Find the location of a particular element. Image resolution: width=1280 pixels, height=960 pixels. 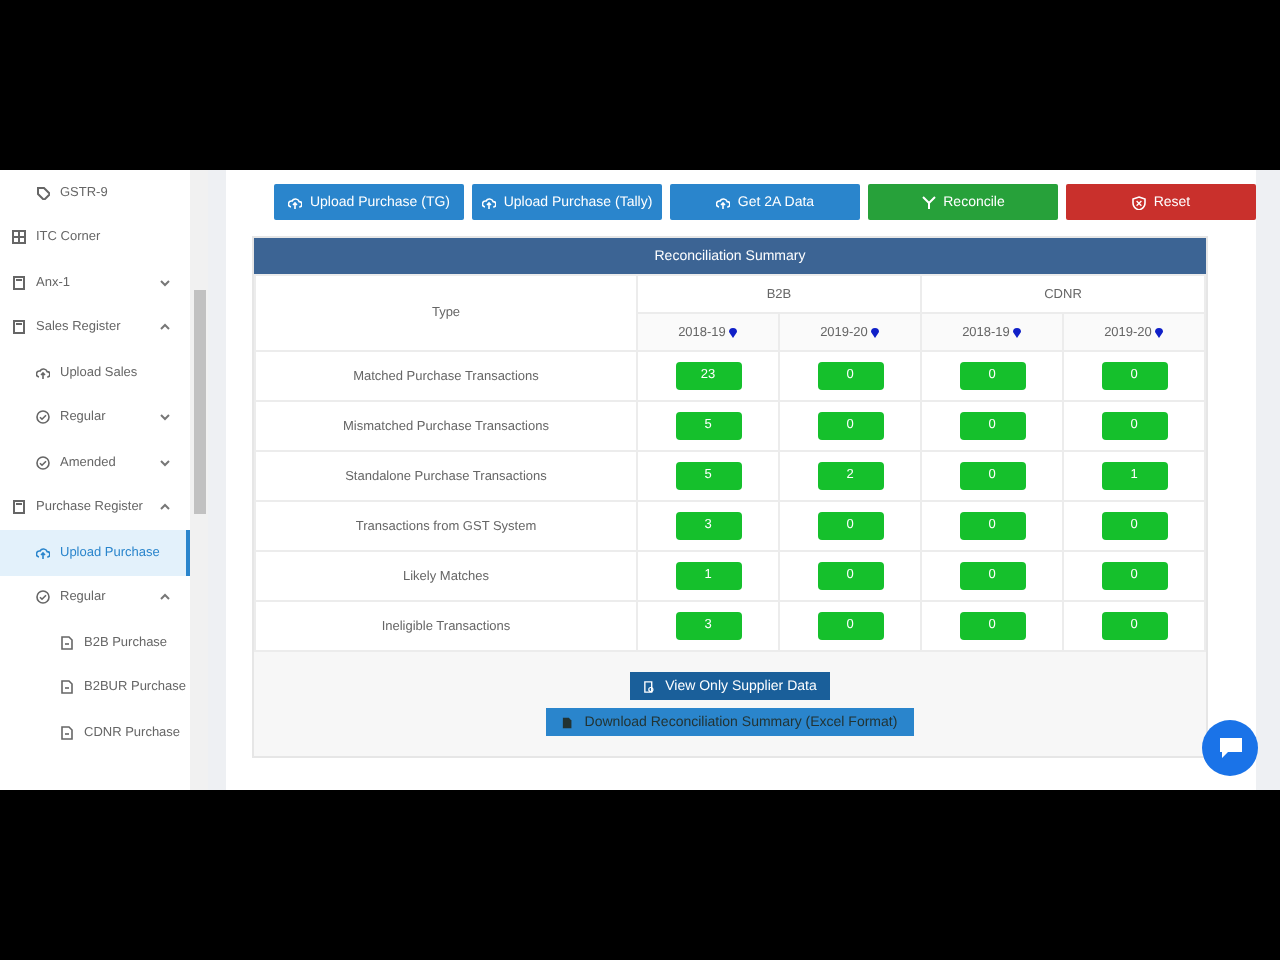

tag-icon is located at coordinates (43, 192).